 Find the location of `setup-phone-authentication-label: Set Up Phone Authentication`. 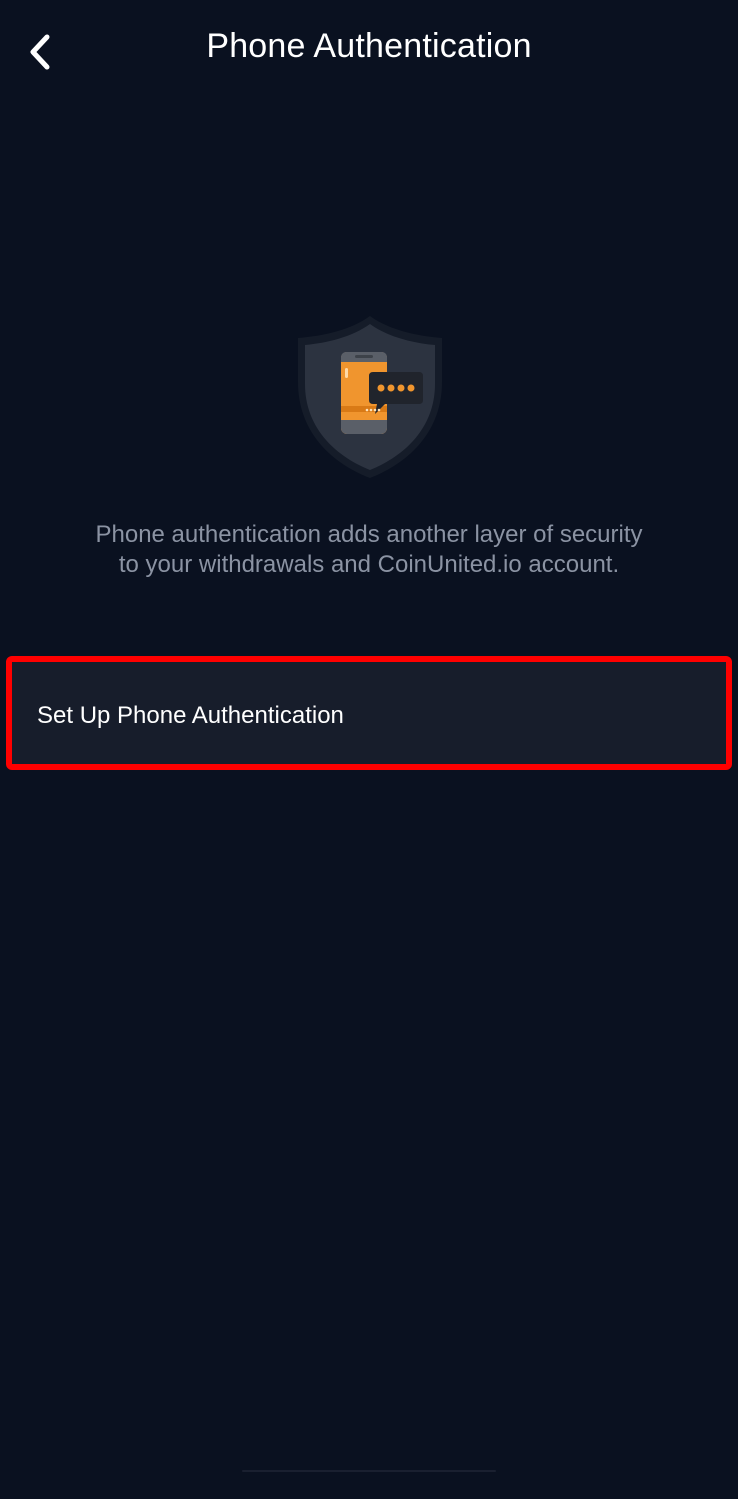

setup-phone-authentication-label: Set Up Phone Authentication is located at coordinates (190, 715).